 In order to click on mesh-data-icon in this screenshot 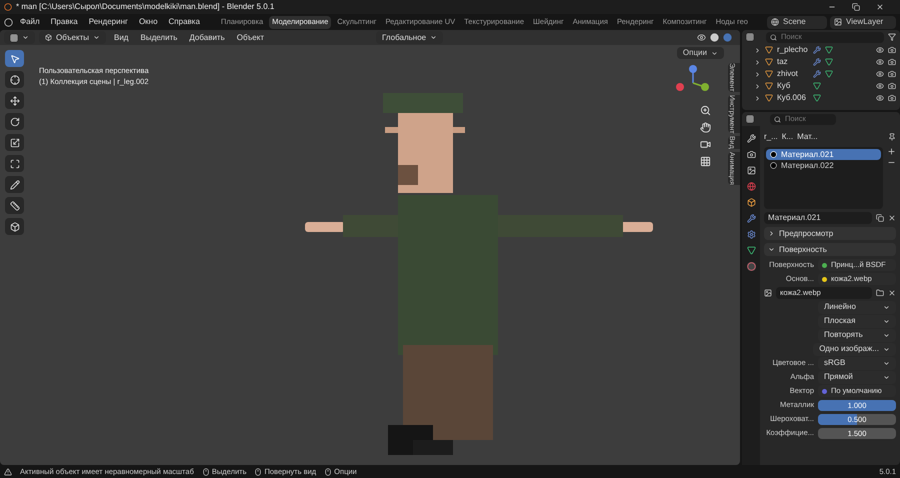, I will do `click(751, 250)`.